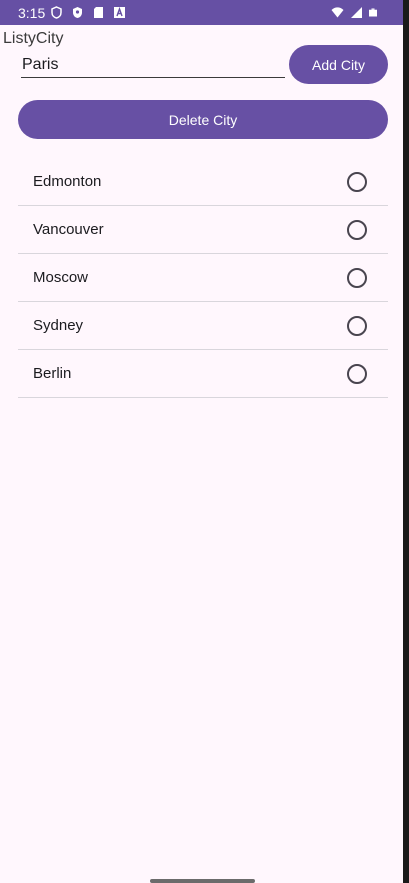 Image resolution: width=409 pixels, height=883 pixels. Describe the element at coordinates (338, 64) in the screenshot. I see `add-city-button: Add City` at that location.